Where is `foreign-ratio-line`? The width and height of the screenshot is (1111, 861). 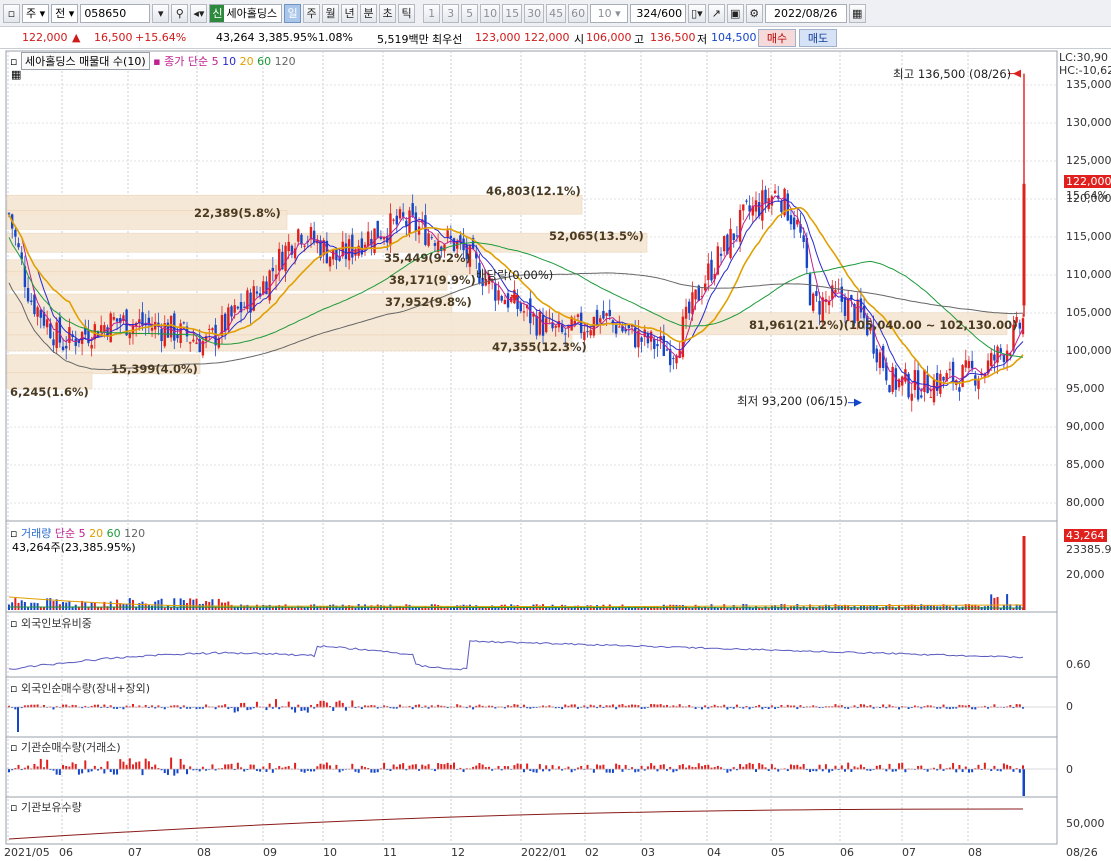
foreign-ratio-line is located at coordinates (516, 655).